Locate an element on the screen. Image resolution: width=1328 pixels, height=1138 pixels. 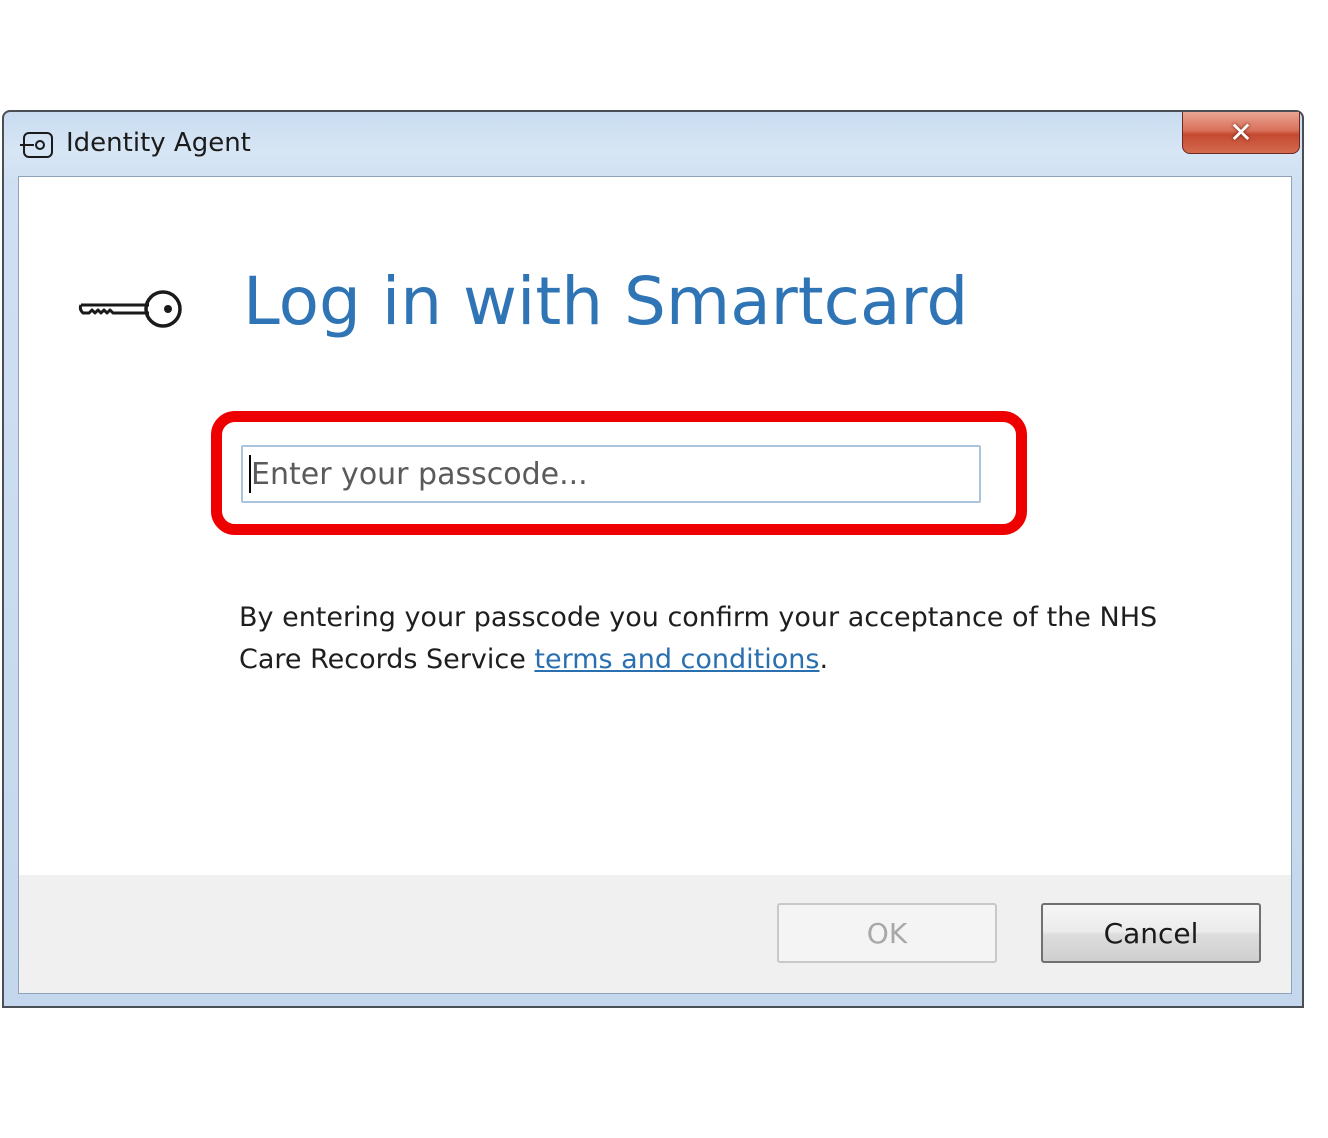
cancel-button: Cancel is located at coordinates (1151, 933).